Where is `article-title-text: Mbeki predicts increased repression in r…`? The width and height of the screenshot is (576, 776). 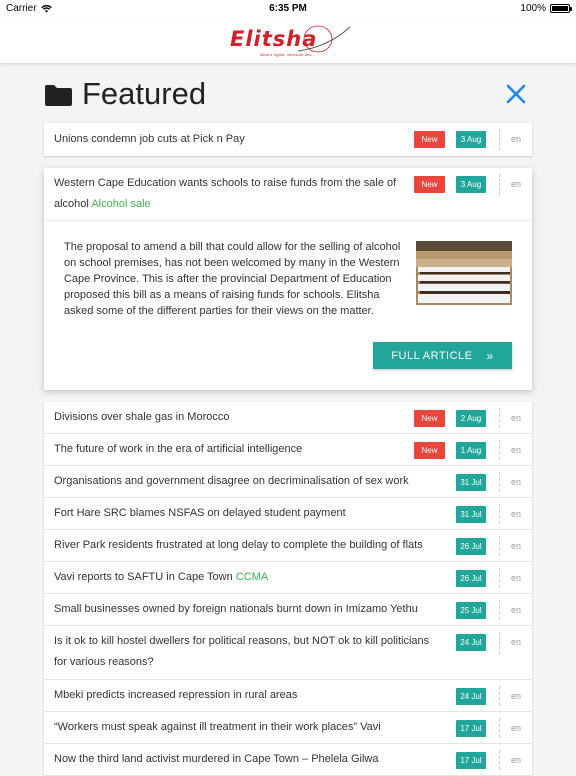 article-title-text: Mbeki predicts increased repression in r… is located at coordinates (176, 695).